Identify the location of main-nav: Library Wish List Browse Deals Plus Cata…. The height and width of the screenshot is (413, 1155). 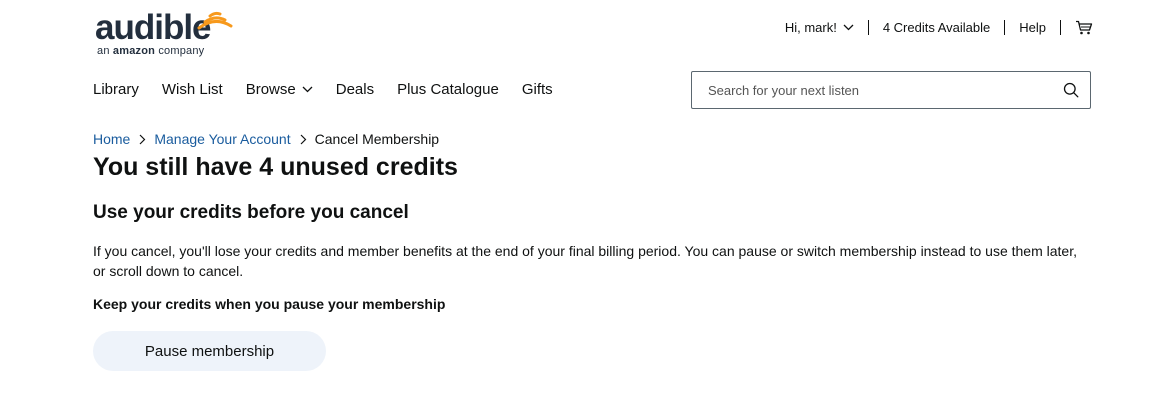
(334, 89).